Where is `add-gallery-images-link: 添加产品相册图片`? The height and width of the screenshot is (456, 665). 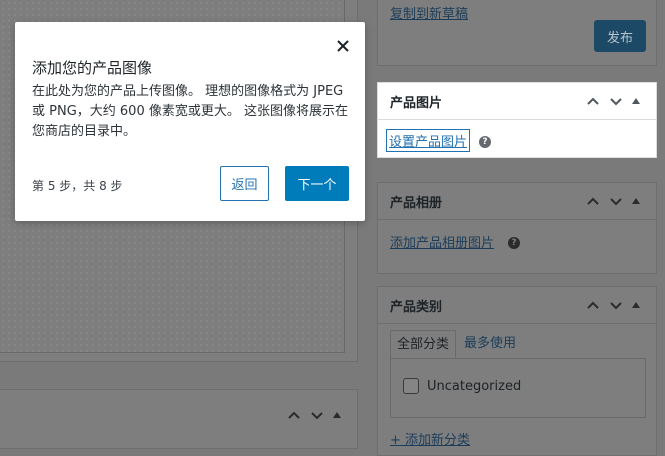
add-gallery-images-link: 添加产品相册图片 is located at coordinates (442, 241).